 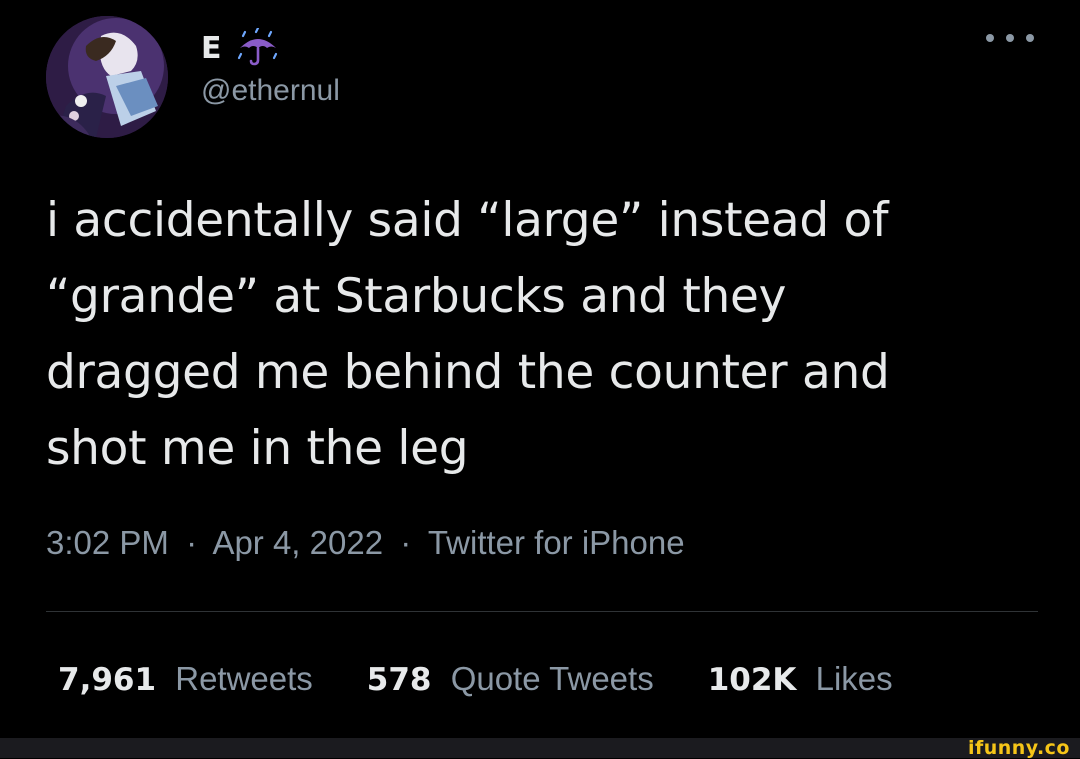 I want to click on more-options-icon, so click(x=1010, y=38).